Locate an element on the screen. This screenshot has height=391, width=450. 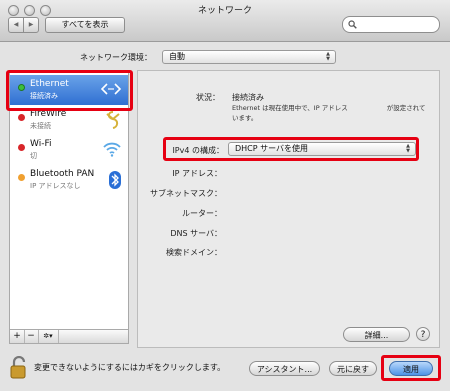
show-all-button: すべてを表示 is located at coordinates (85, 25).